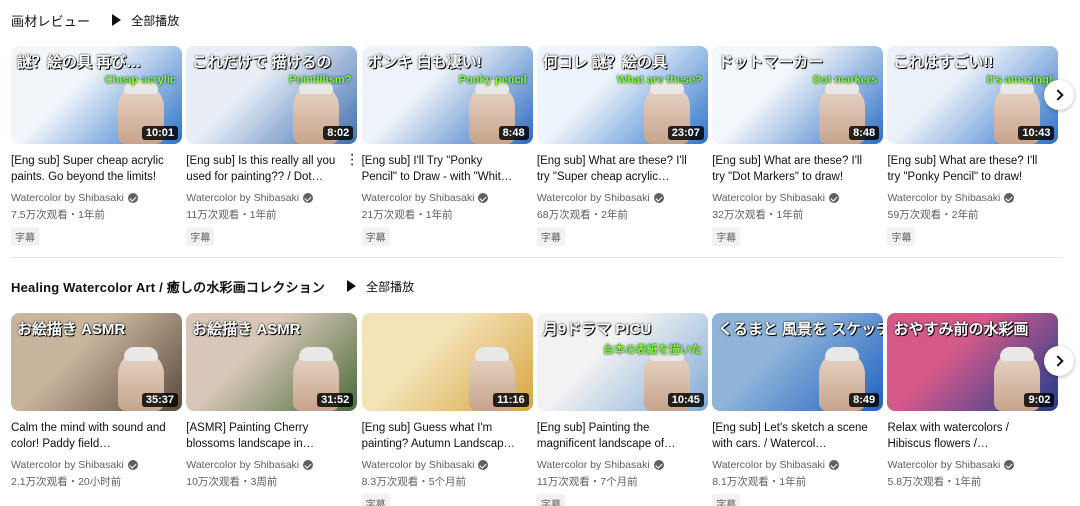 This screenshot has width=1080, height=506. What do you see at coordinates (447, 95) in the screenshot?
I see `video-thumbnail: ポンキ 白も凄い! Ponky pencil 8:48` at bounding box center [447, 95].